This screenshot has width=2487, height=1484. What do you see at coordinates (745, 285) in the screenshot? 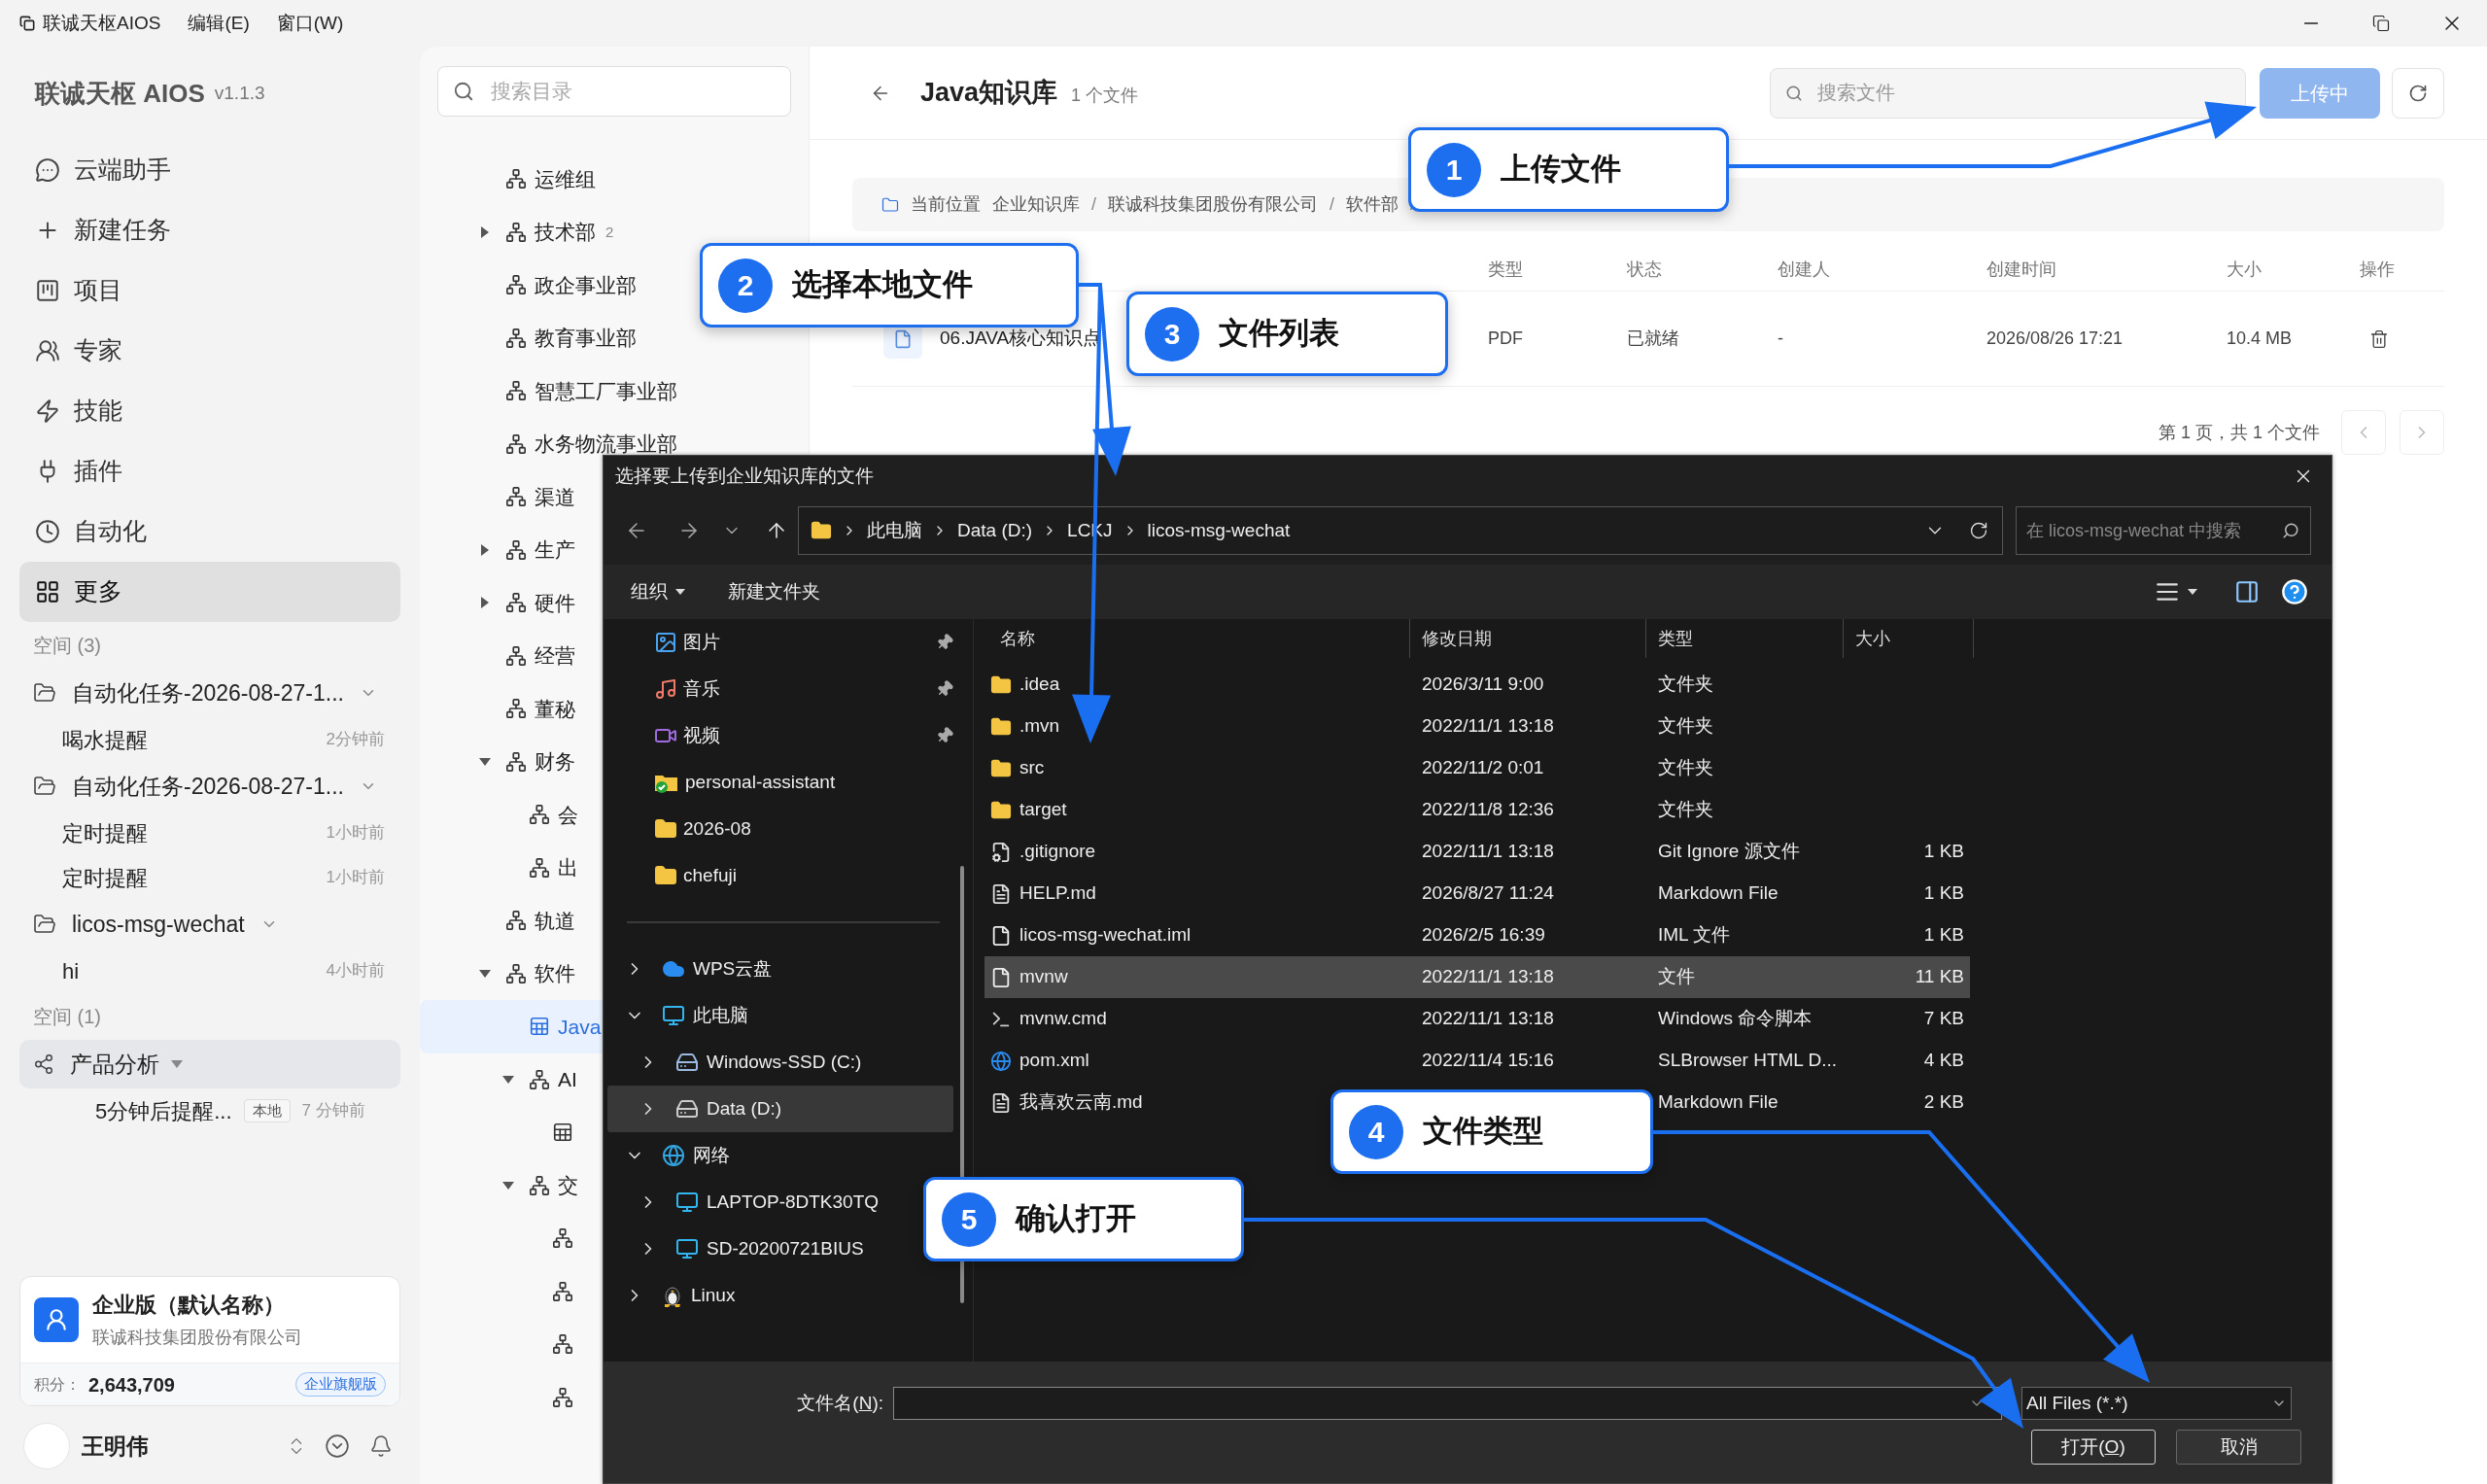
I see `step-number: 2` at bounding box center [745, 285].